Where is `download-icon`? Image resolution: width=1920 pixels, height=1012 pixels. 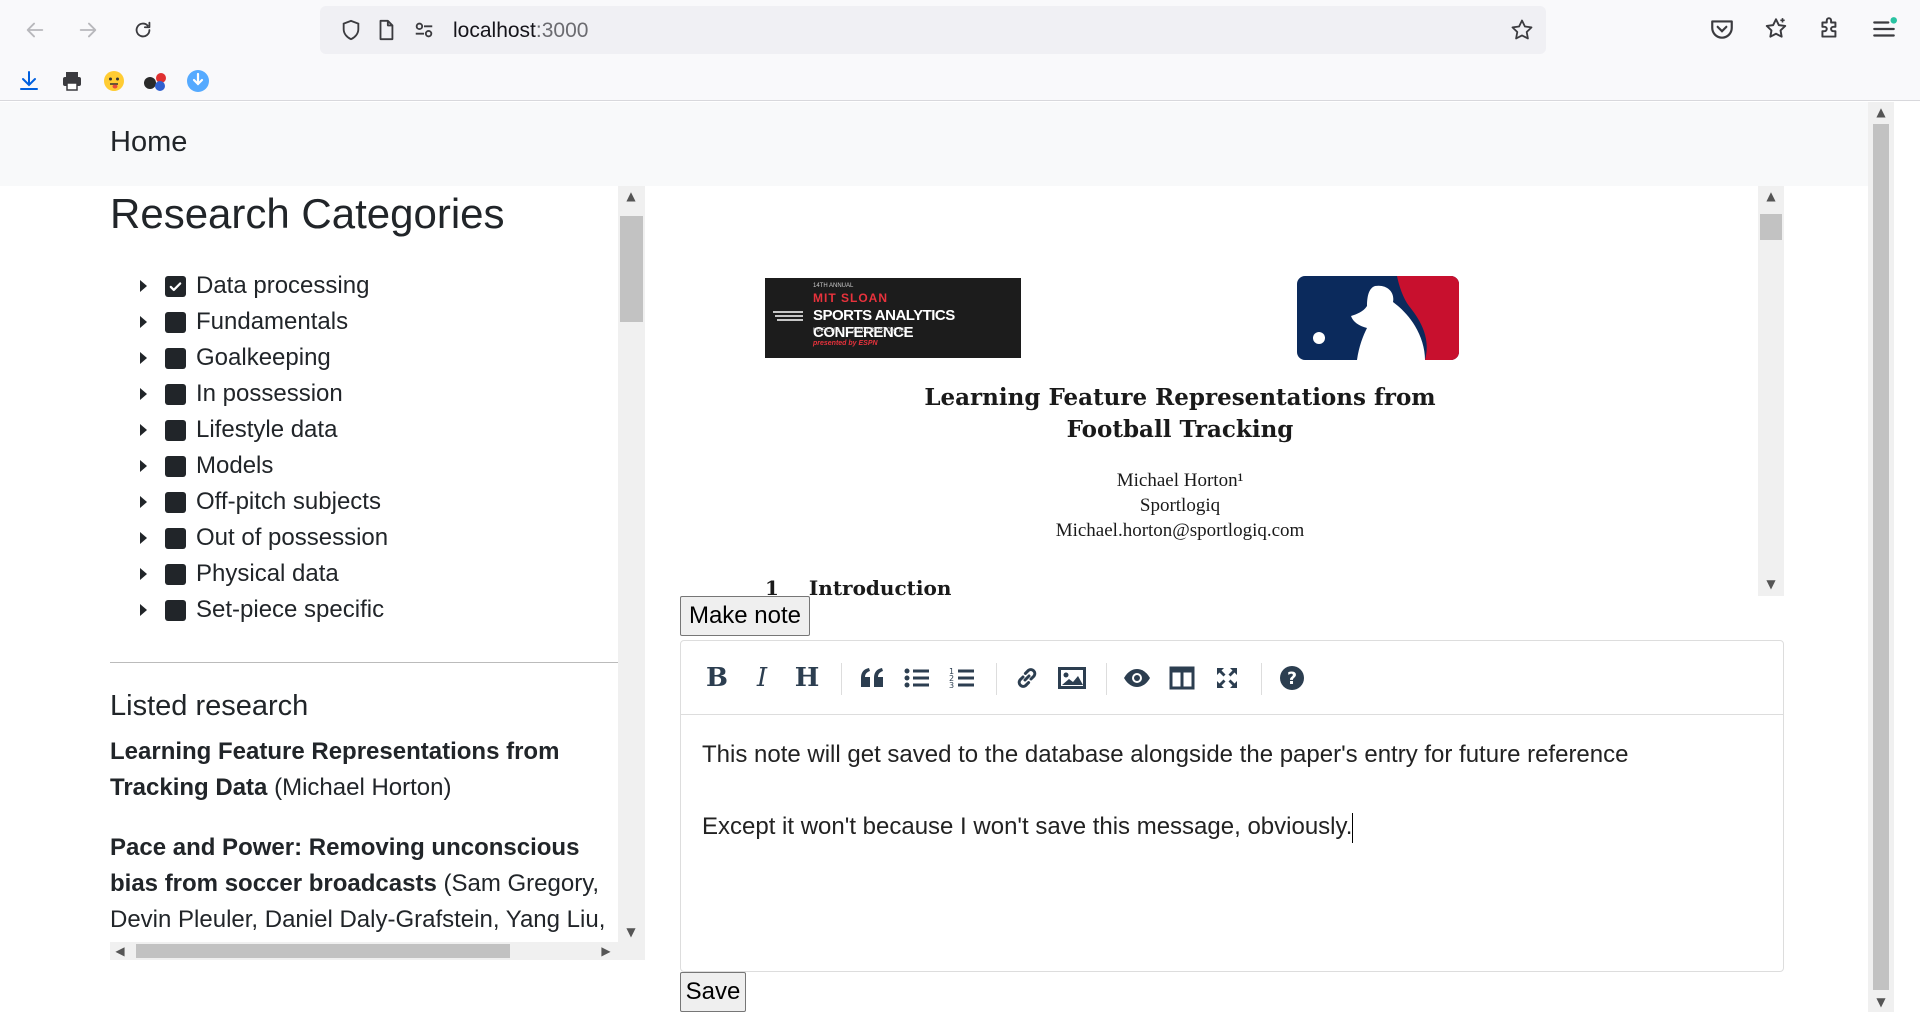
download-icon is located at coordinates (29, 81).